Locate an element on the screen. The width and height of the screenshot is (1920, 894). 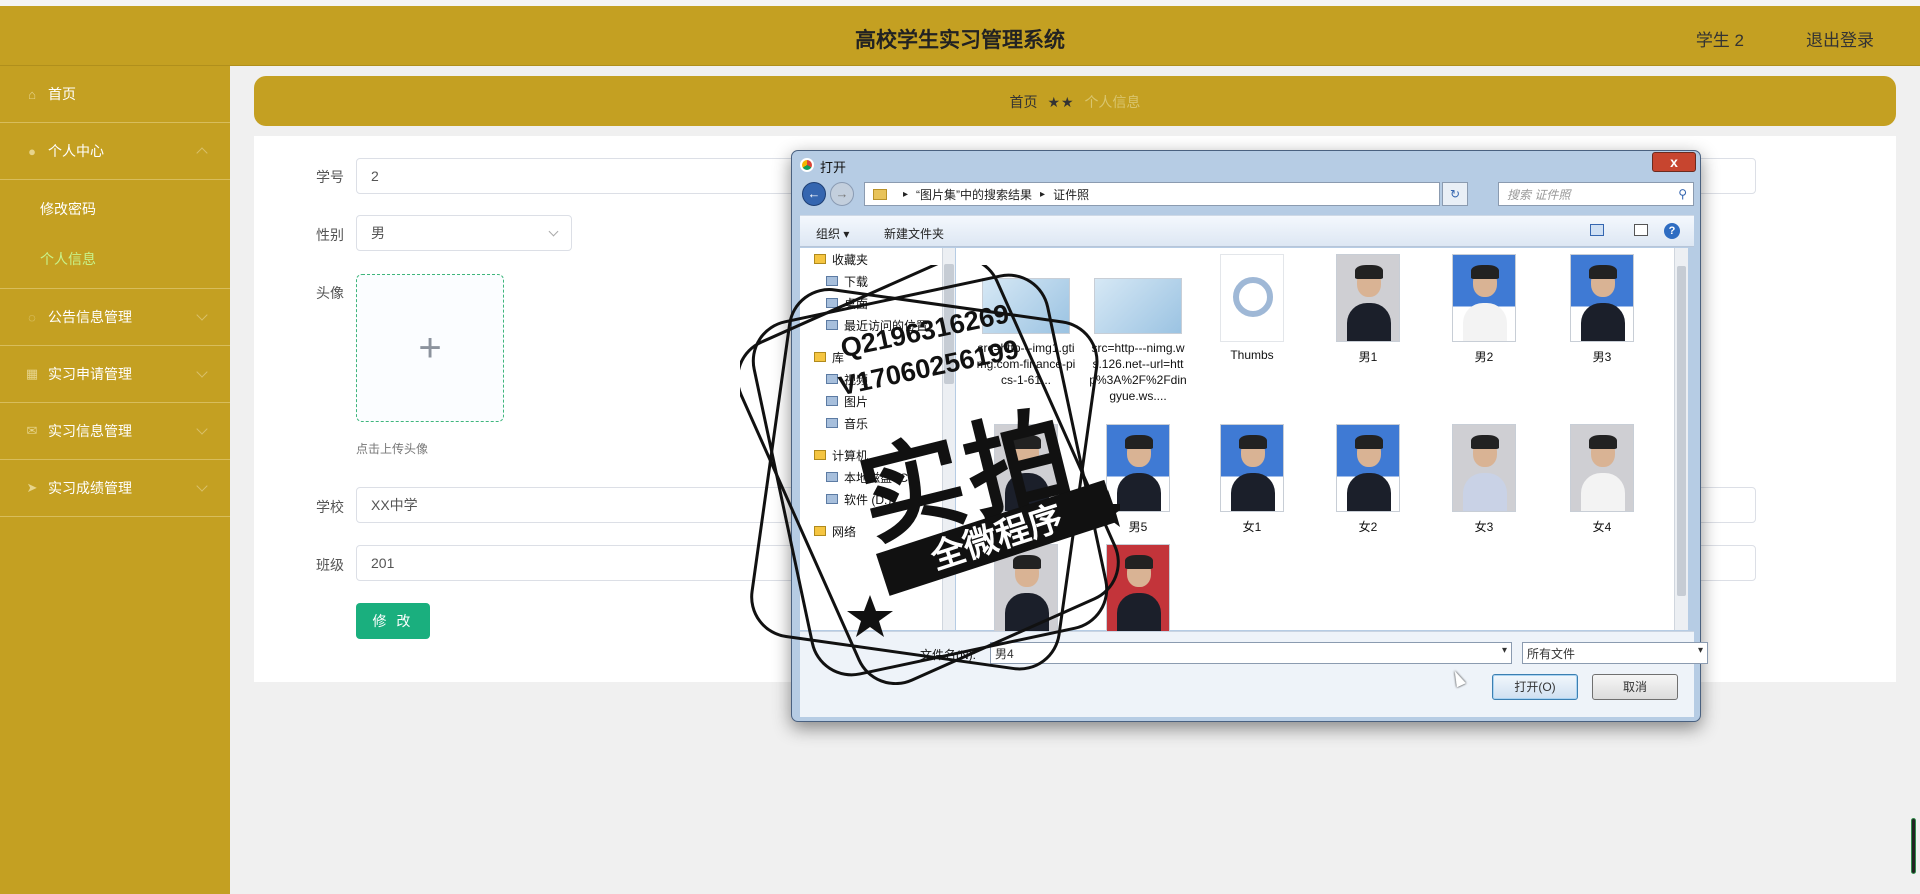
top-header: 高校学生实习管理系统 学生 2 退出登录 is located at coordinates (960, 36).